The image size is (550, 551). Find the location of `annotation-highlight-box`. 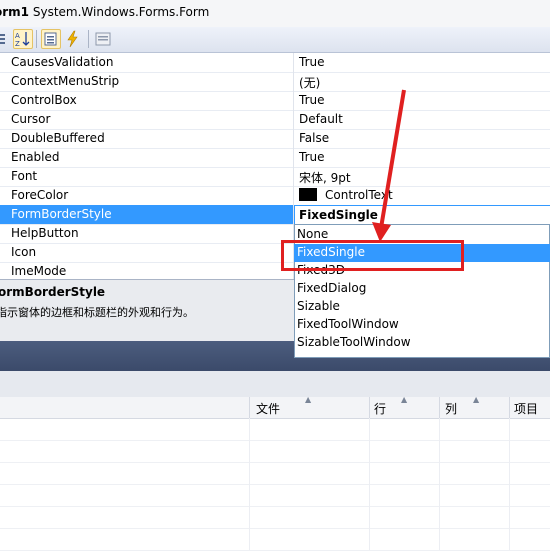

annotation-highlight-box is located at coordinates (372, 255).